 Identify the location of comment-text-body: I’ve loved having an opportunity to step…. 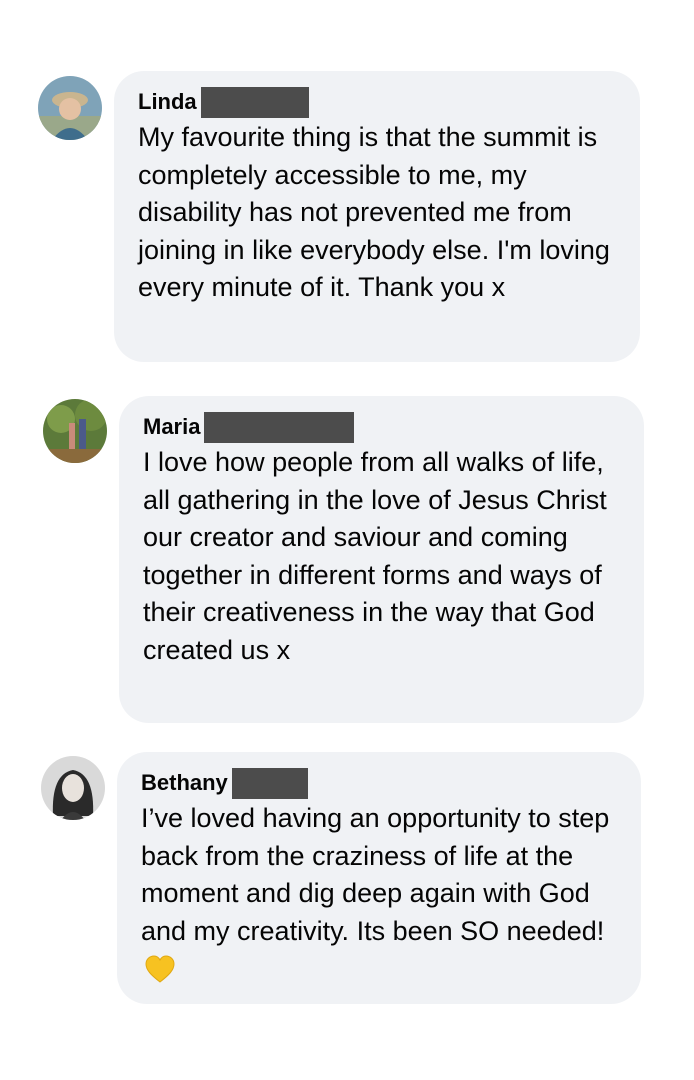
(375, 874).